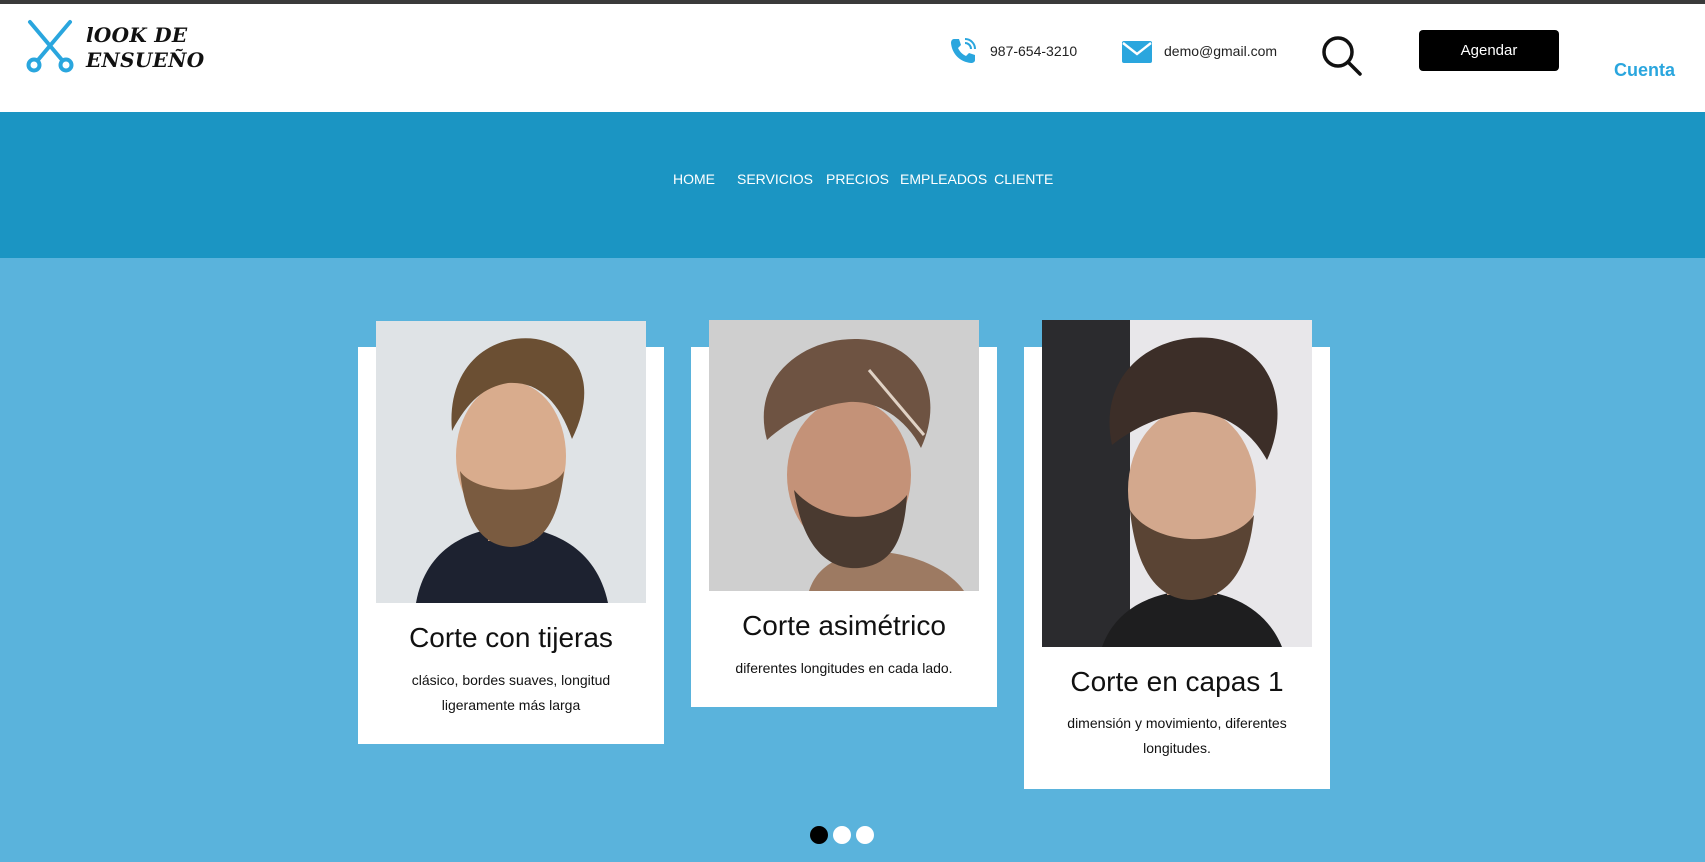 The image size is (1705, 862). I want to click on agendar-button: Agendar, so click(1489, 50).